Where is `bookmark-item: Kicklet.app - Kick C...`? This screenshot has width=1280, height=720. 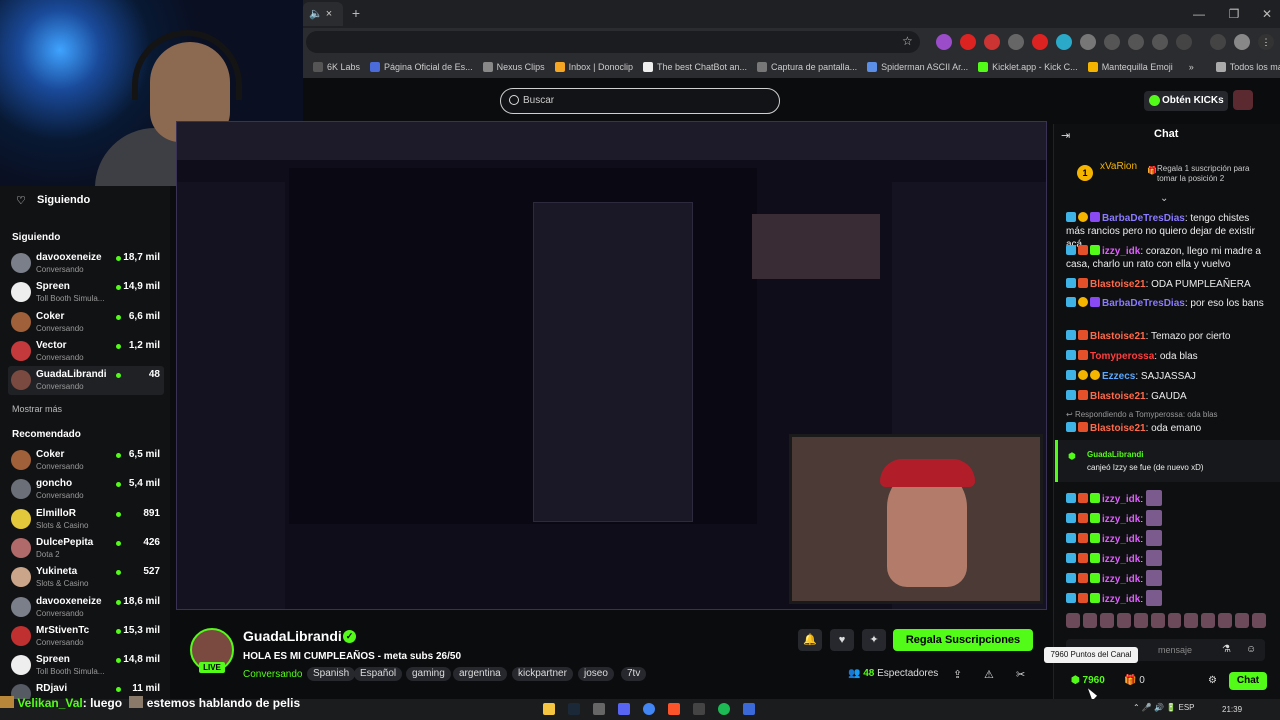
bookmark-item: Kicklet.app - Kick C... is located at coordinates (1028, 67).